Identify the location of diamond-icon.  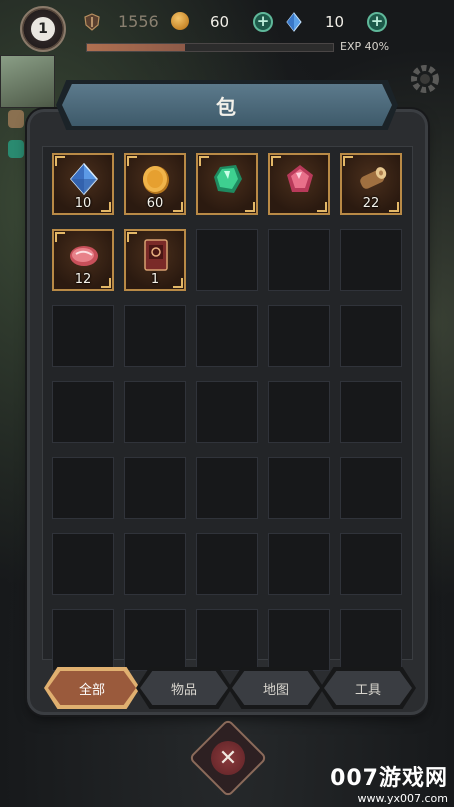
(294, 22).